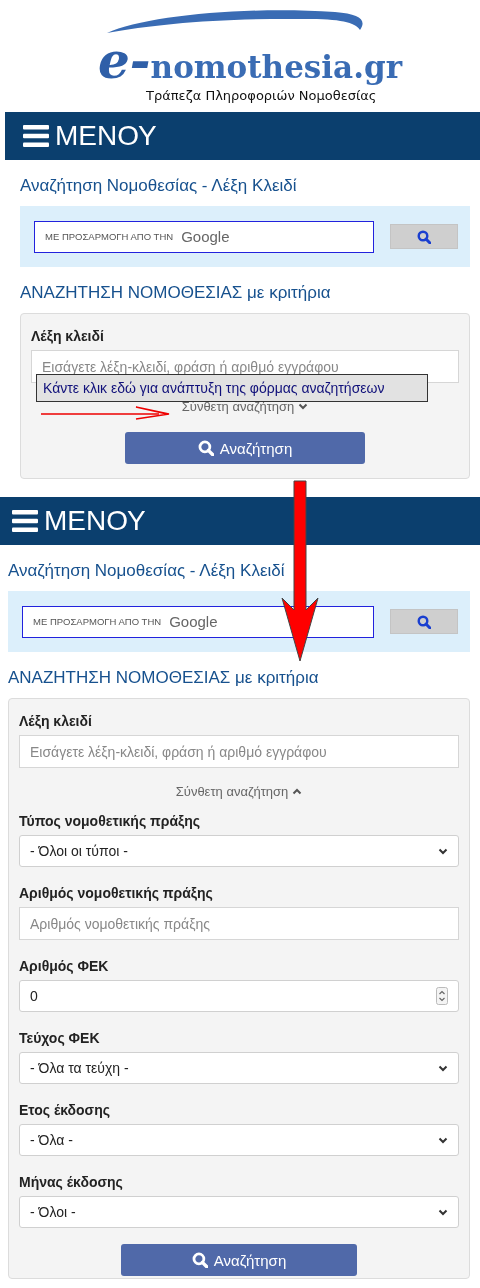 Image resolution: width=480 pixels, height=1288 pixels. Describe the element at coordinates (71, 1182) in the screenshot. I see `field-label: Μήνας έκδοσης` at that location.